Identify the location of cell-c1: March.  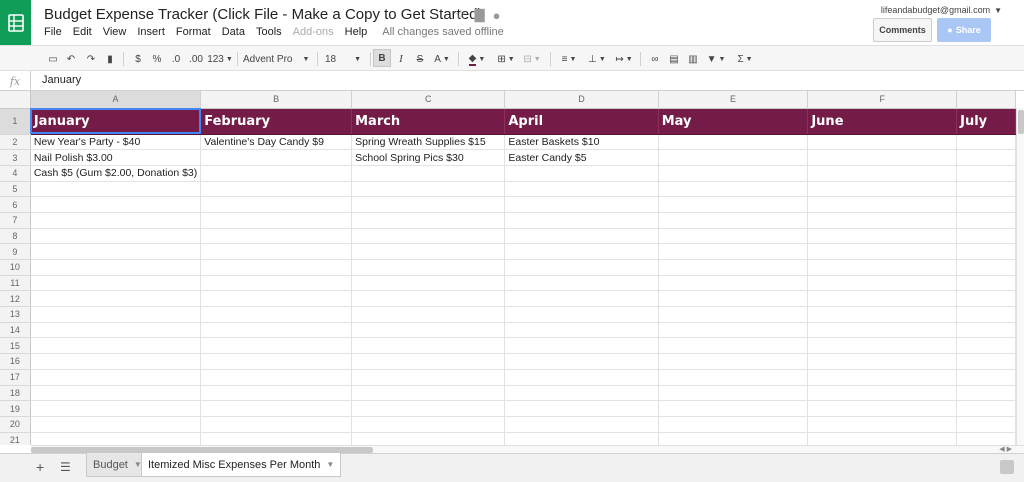
(428, 121).